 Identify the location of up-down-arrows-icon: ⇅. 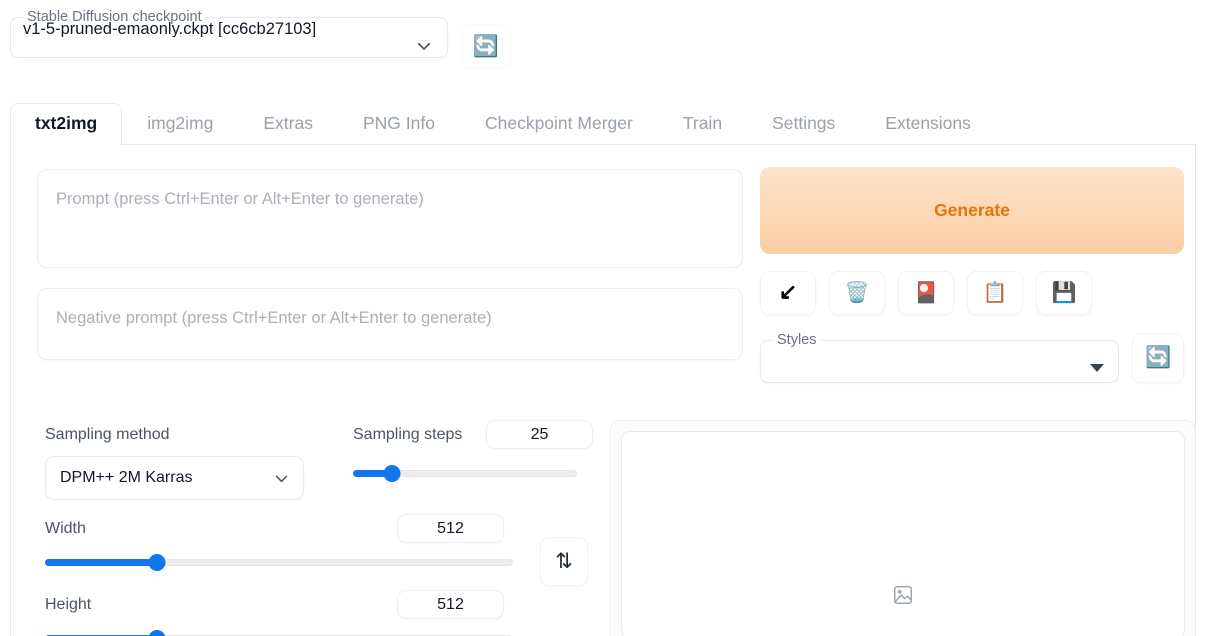
(564, 561).